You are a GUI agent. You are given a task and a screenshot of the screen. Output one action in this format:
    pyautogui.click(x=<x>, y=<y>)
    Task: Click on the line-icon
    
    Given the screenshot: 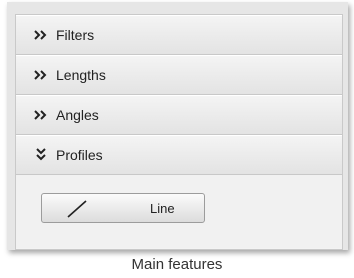 What is the action you would take?
    pyautogui.click(x=77, y=209)
    